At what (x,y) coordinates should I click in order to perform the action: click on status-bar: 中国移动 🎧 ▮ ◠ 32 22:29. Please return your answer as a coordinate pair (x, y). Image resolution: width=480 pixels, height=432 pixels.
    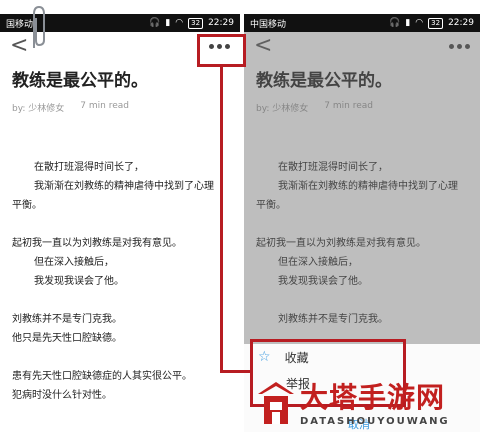
    Looking at the image, I should click on (362, 23).